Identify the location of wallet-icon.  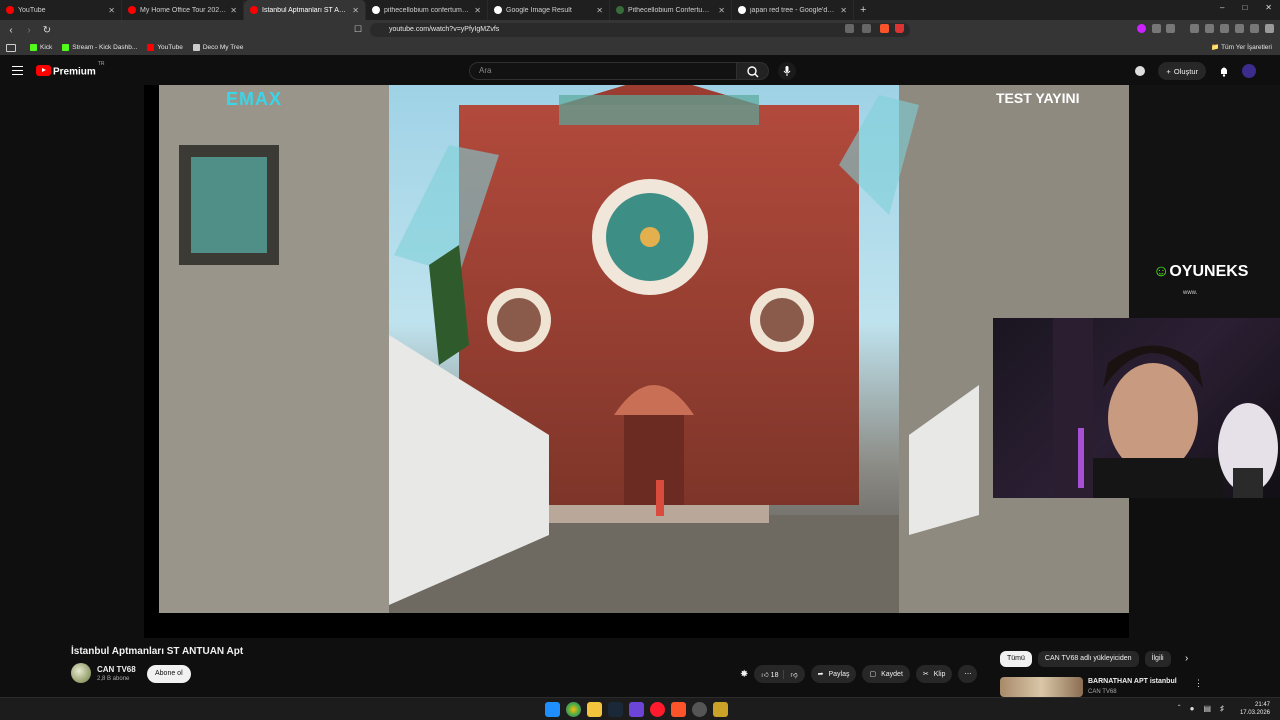
(1224, 28).